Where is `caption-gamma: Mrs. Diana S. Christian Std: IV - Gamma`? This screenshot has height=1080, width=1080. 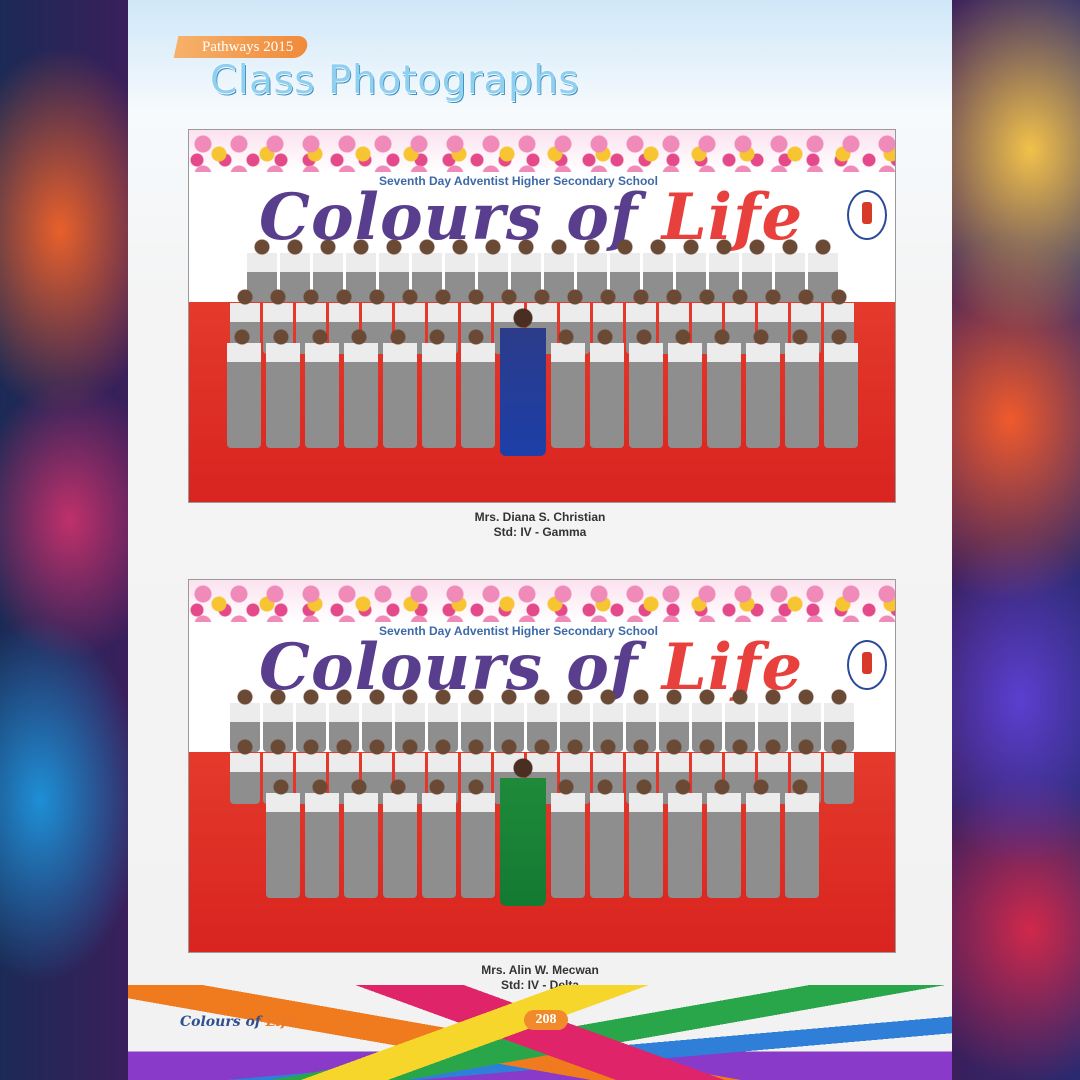
caption-gamma: Mrs. Diana S. Christian Std: IV - Gamma is located at coordinates (540, 525).